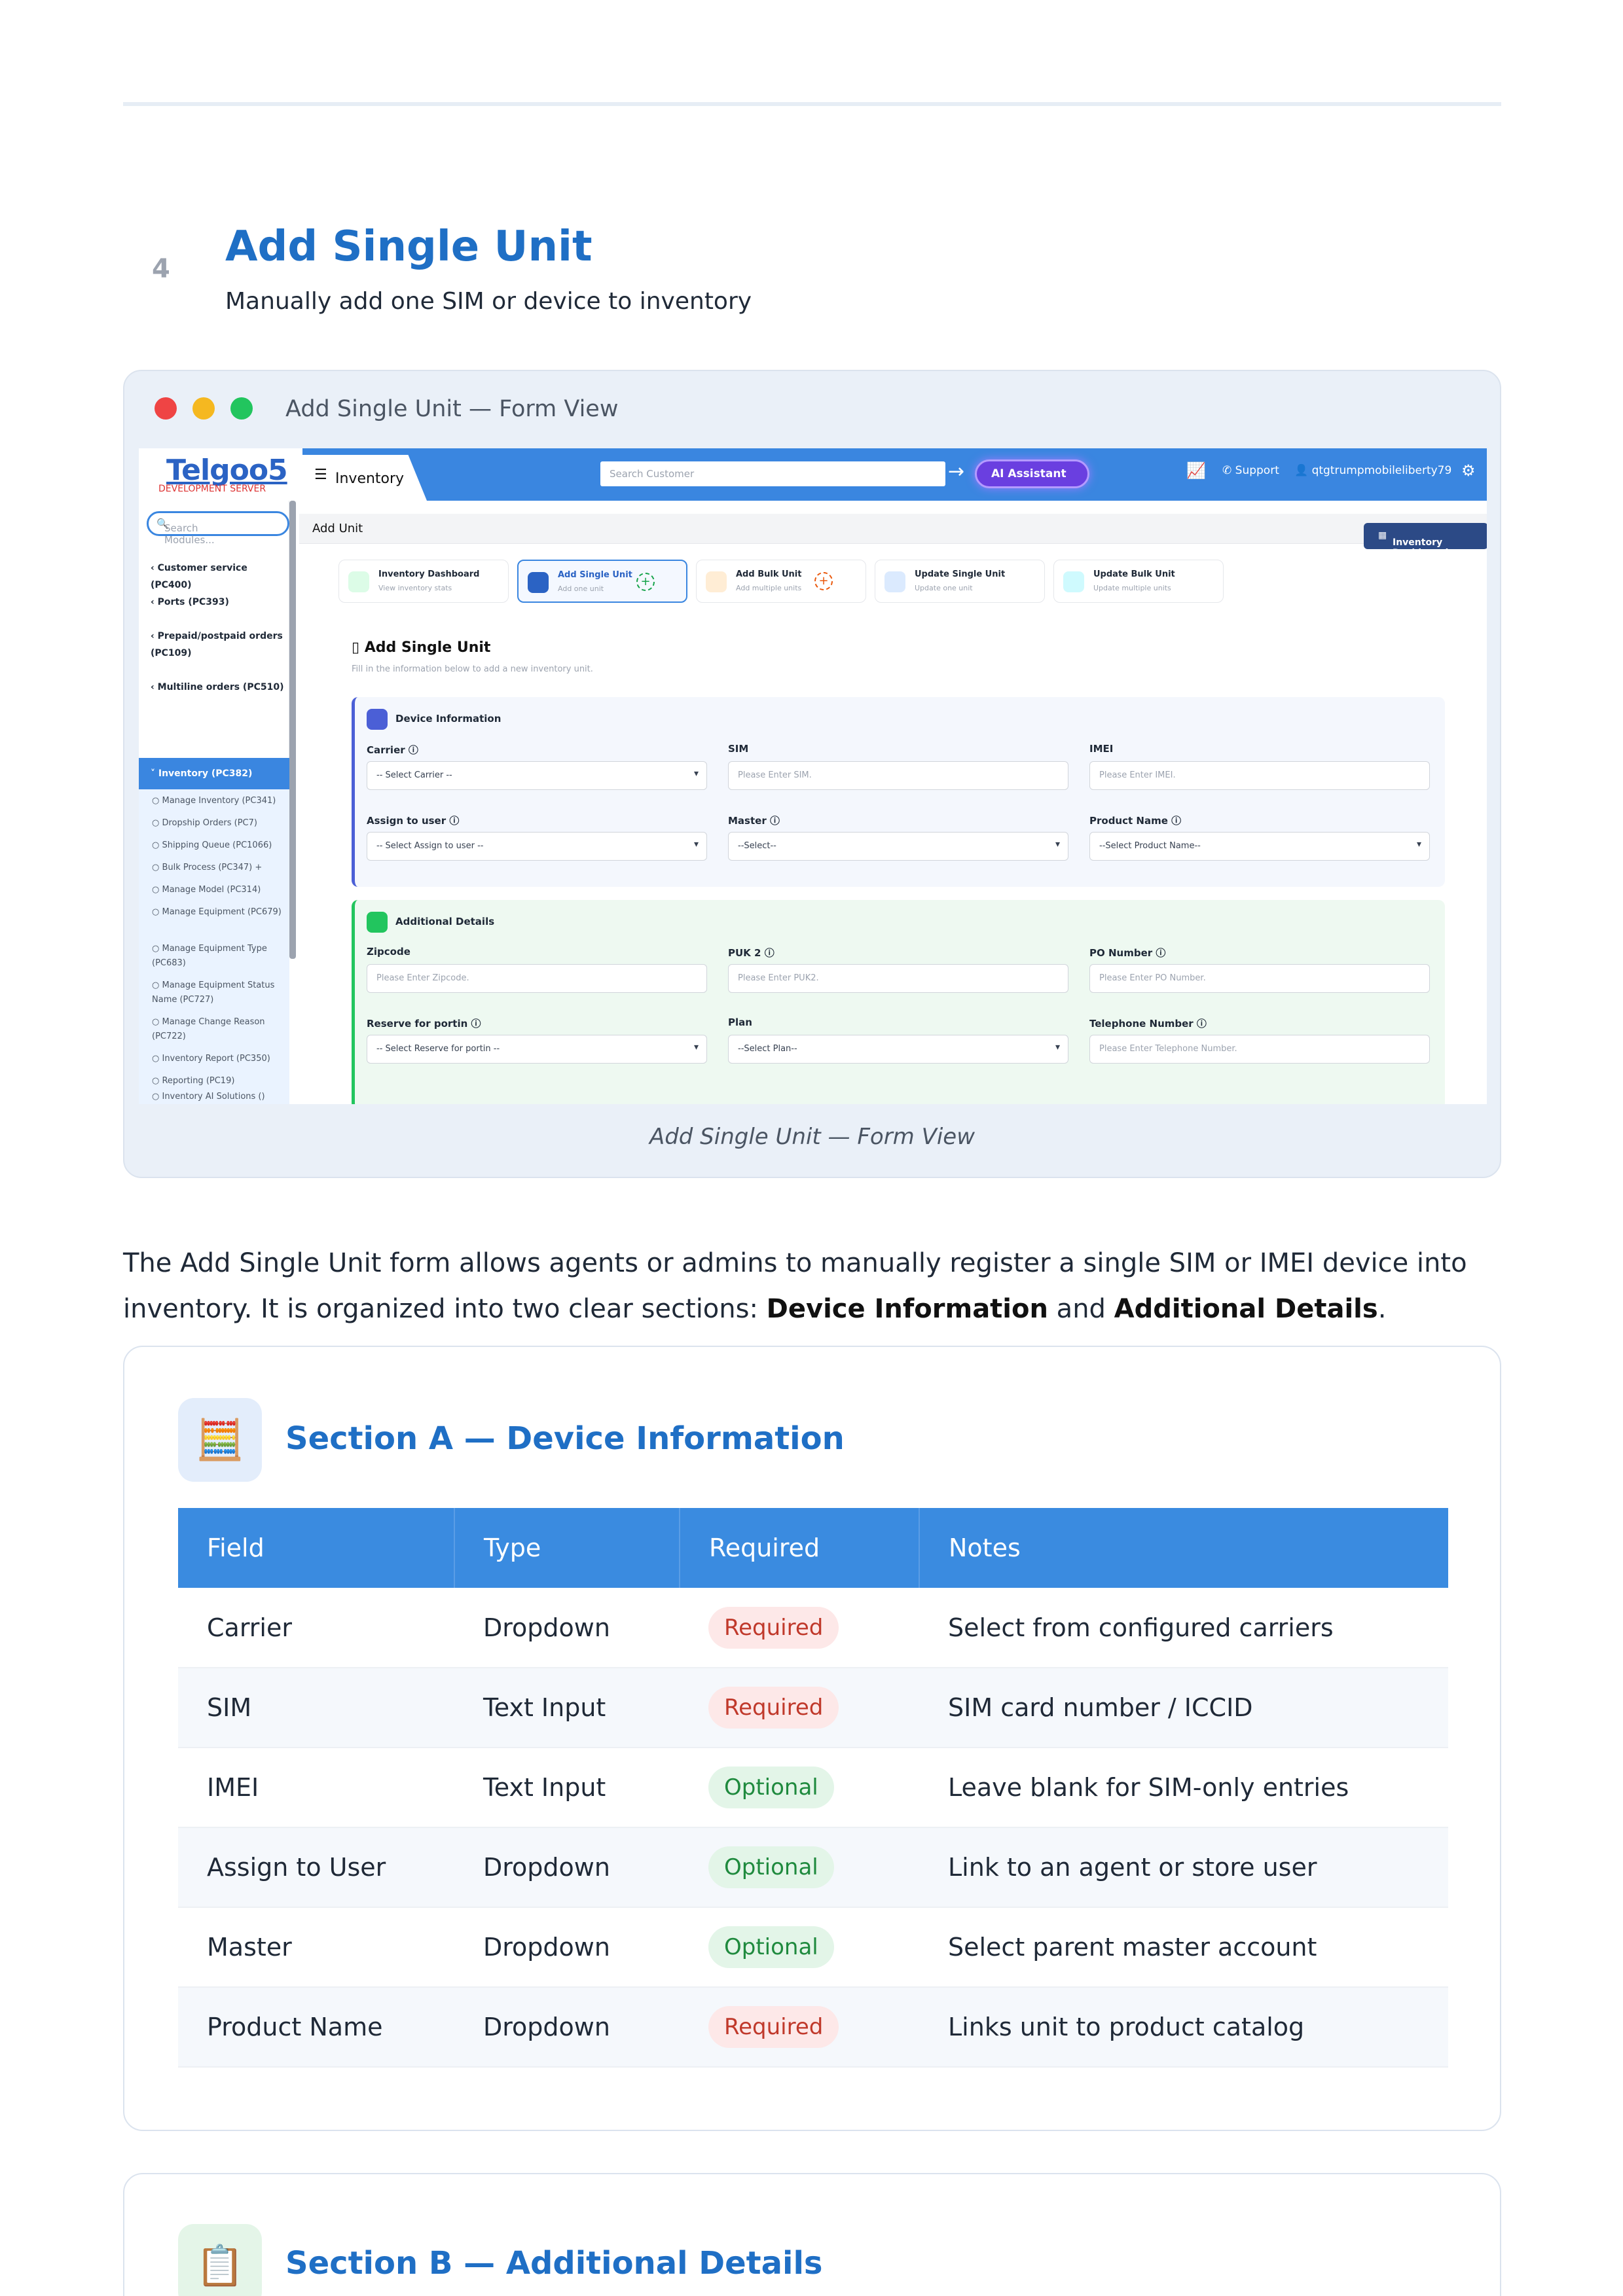 The width and height of the screenshot is (1623, 2296). Describe the element at coordinates (1196, 470) in the screenshot. I see `chart-icon: 📈` at that location.